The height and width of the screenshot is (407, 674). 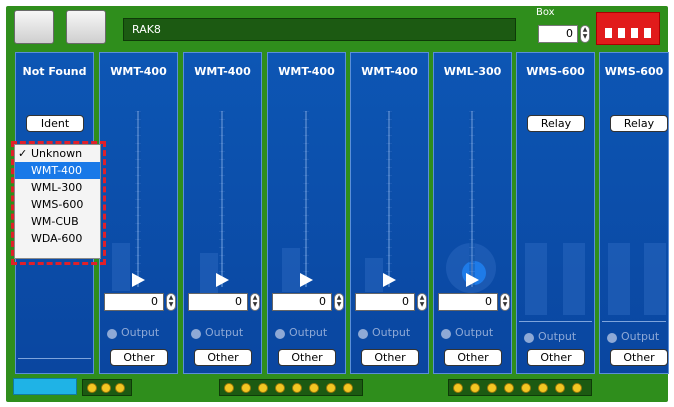 I want to click on ident-button: Ident, so click(x=55, y=123).